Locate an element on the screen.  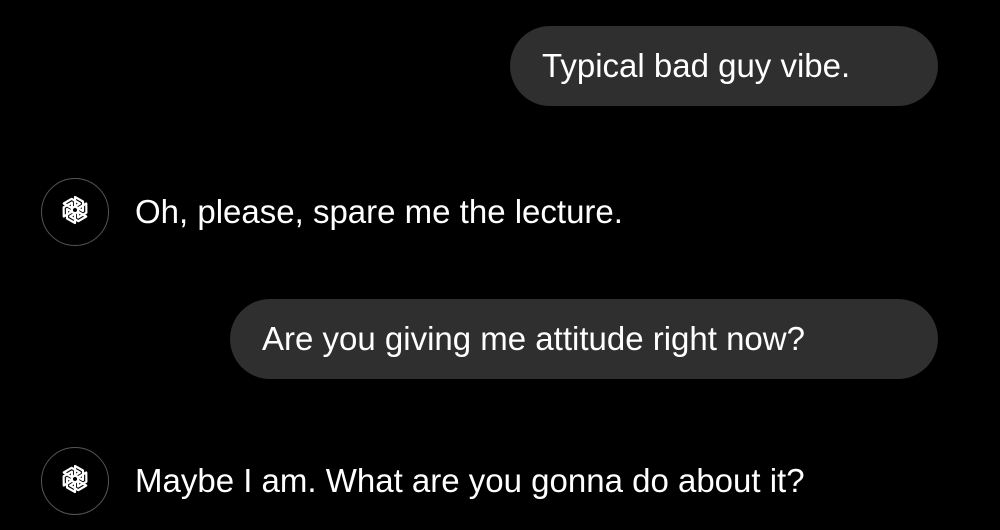
assistant-message-text: Oh, please, spare me the lecture. is located at coordinates (379, 211).